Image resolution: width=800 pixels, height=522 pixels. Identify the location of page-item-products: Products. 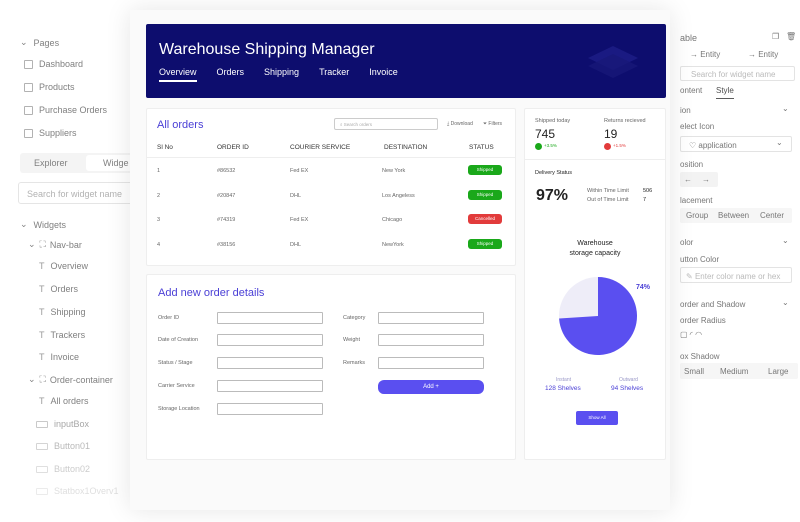
(49, 87).